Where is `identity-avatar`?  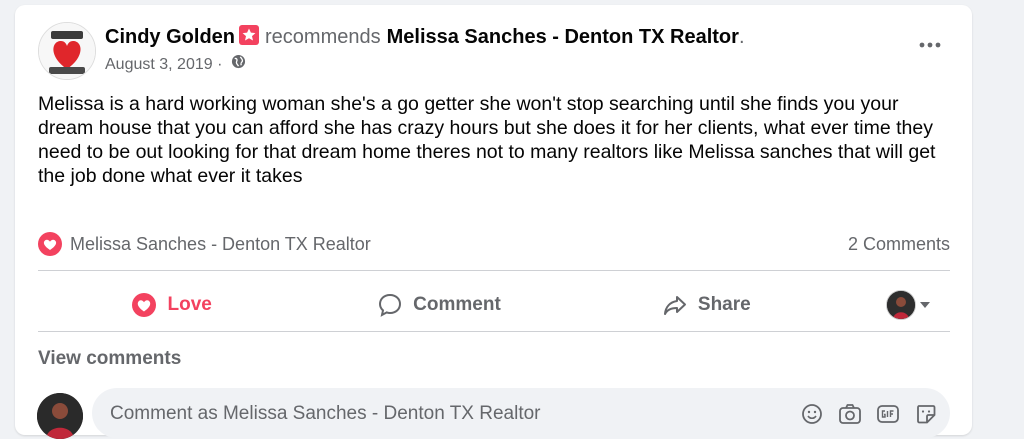
identity-avatar is located at coordinates (900, 305).